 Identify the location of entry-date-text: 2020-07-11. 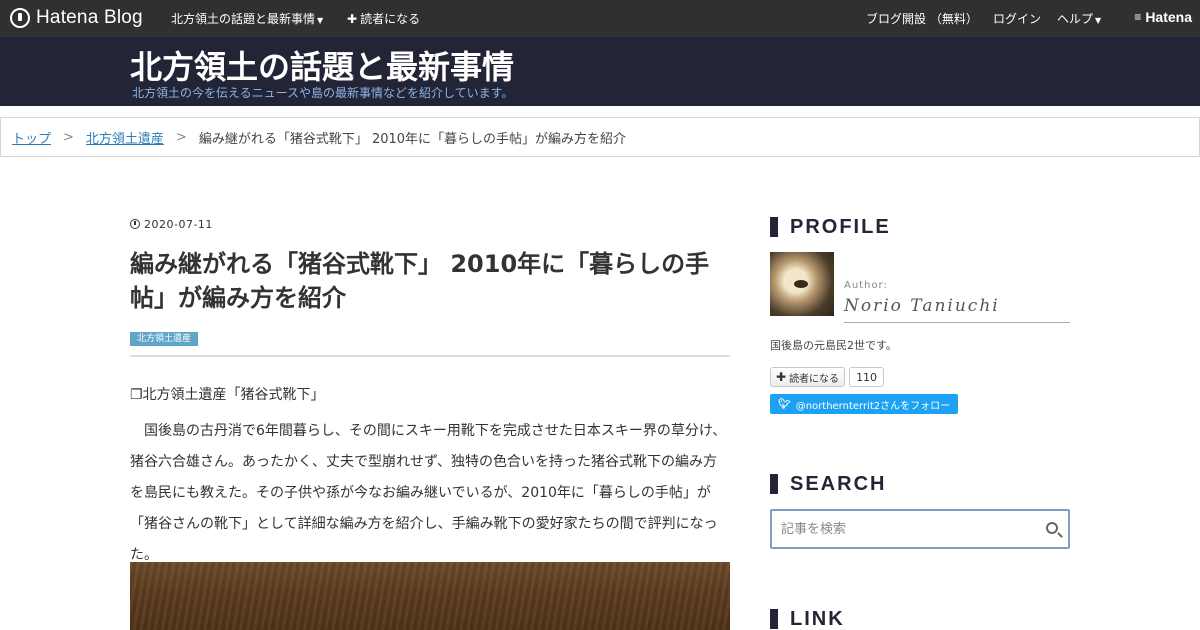
(178, 224).